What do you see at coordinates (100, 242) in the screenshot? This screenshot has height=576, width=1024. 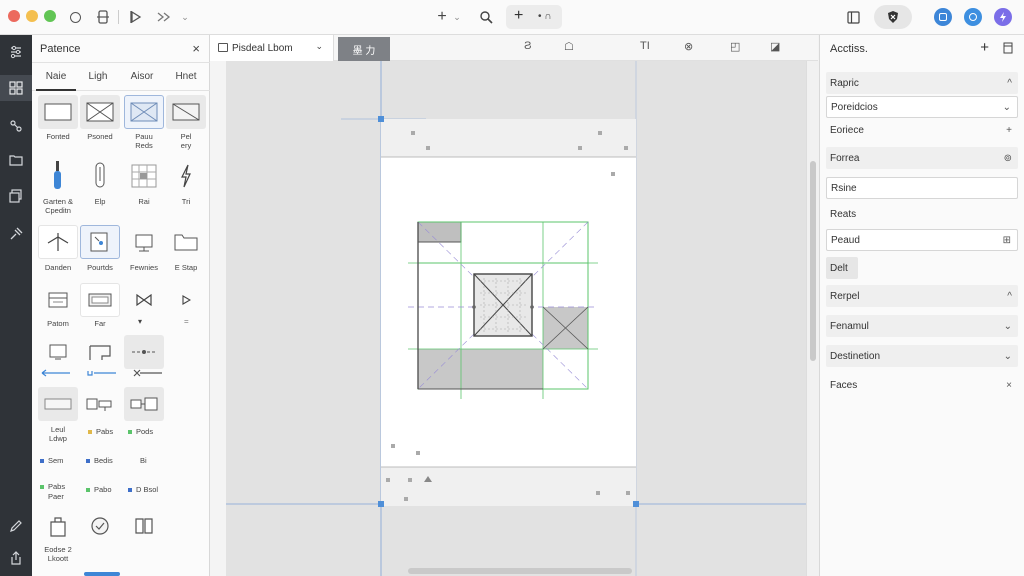 I see `shape-portrait-selected` at bounding box center [100, 242].